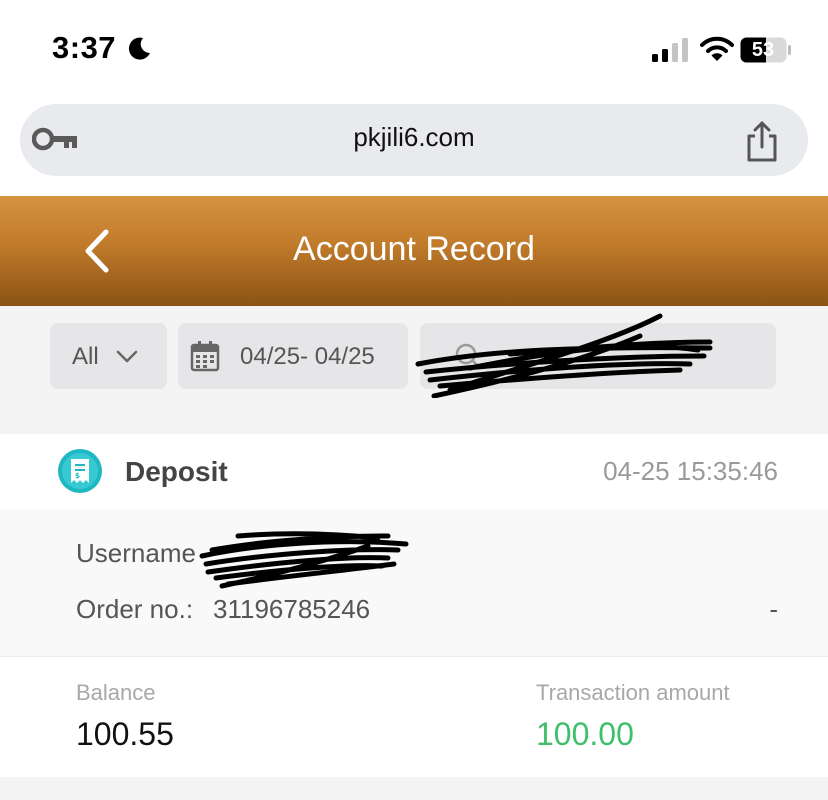  Describe the element at coordinates (670, 50) in the screenshot. I see `cellular-signal-icon` at that location.